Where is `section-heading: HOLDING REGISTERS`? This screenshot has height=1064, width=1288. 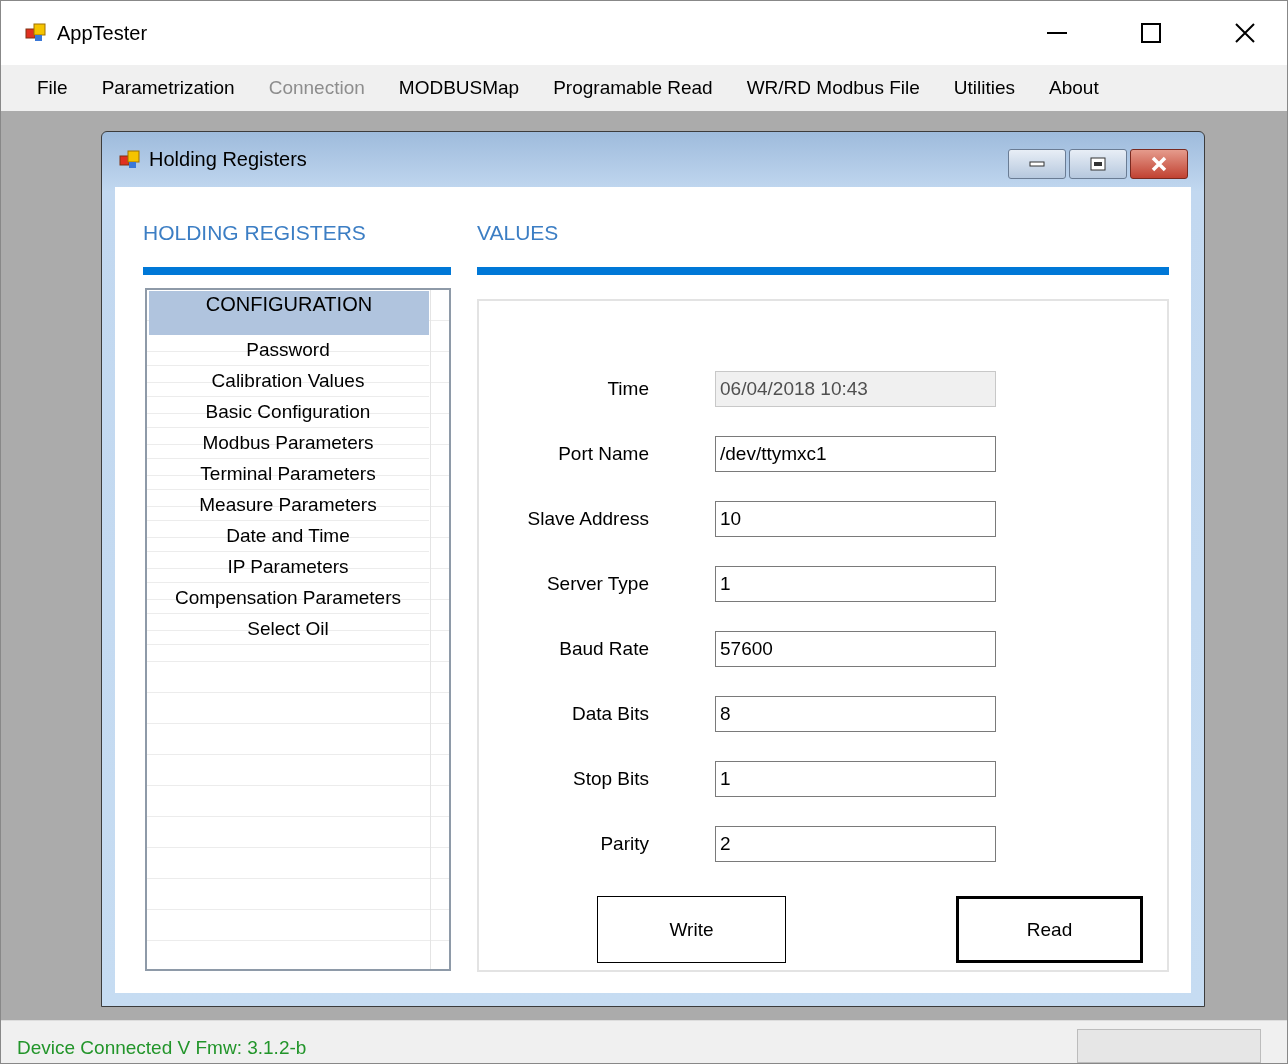
section-heading: HOLDING REGISTERS is located at coordinates (255, 233).